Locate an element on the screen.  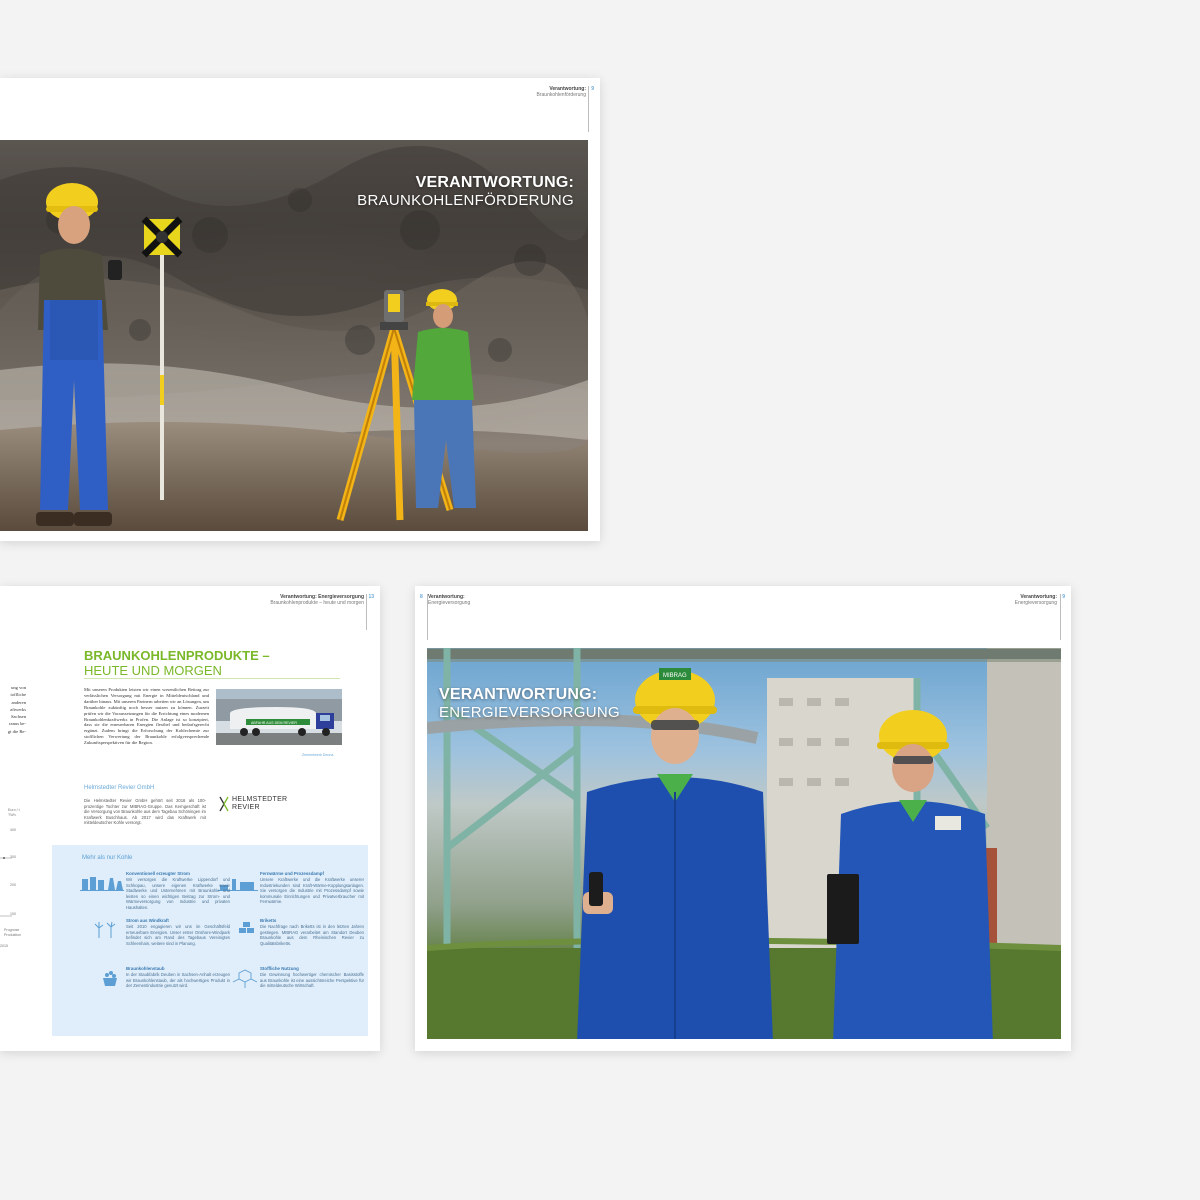
page-number: 13 is located at coordinates (371, 597).